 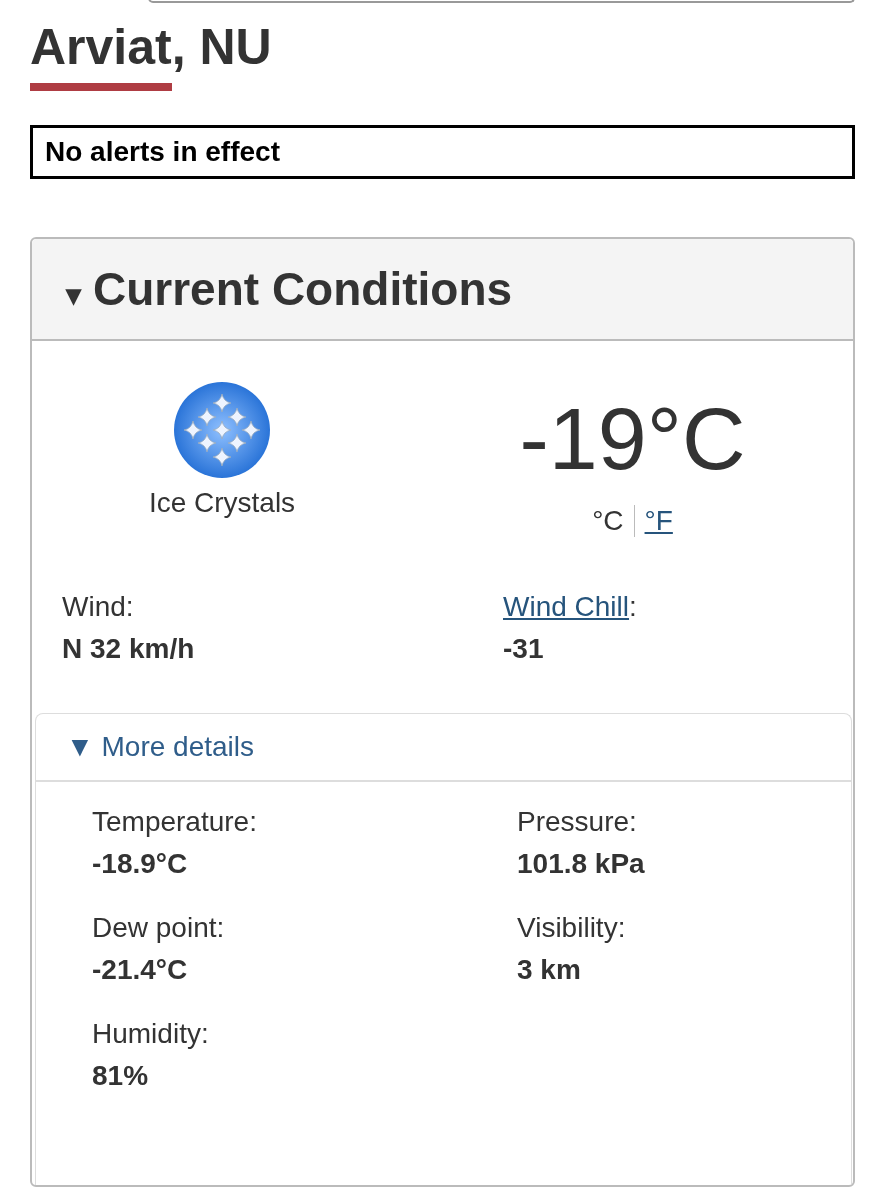 I want to click on ice-crystals-icon, so click(x=222, y=430).